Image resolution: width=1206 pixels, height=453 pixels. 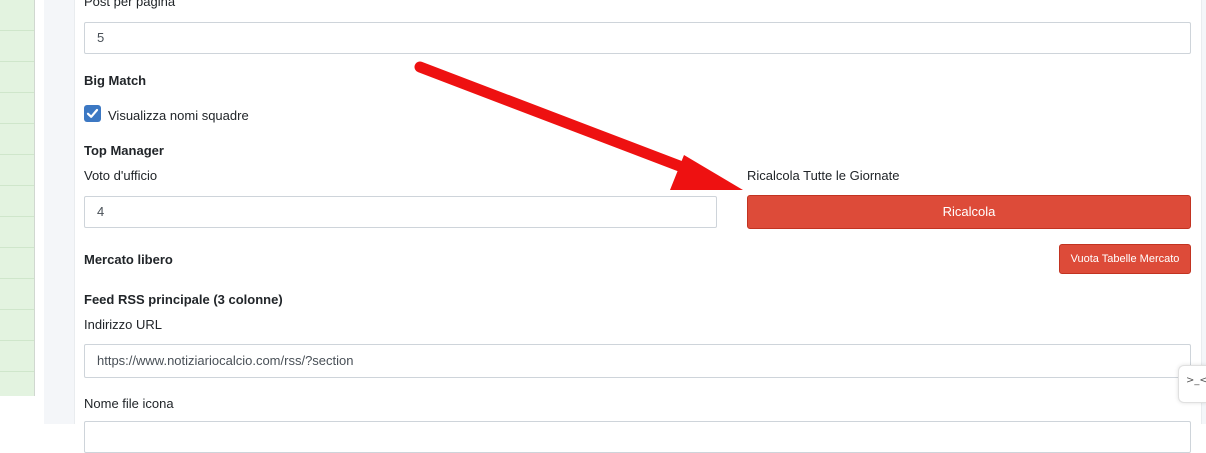 I want to click on check-icon, so click(x=92, y=113).